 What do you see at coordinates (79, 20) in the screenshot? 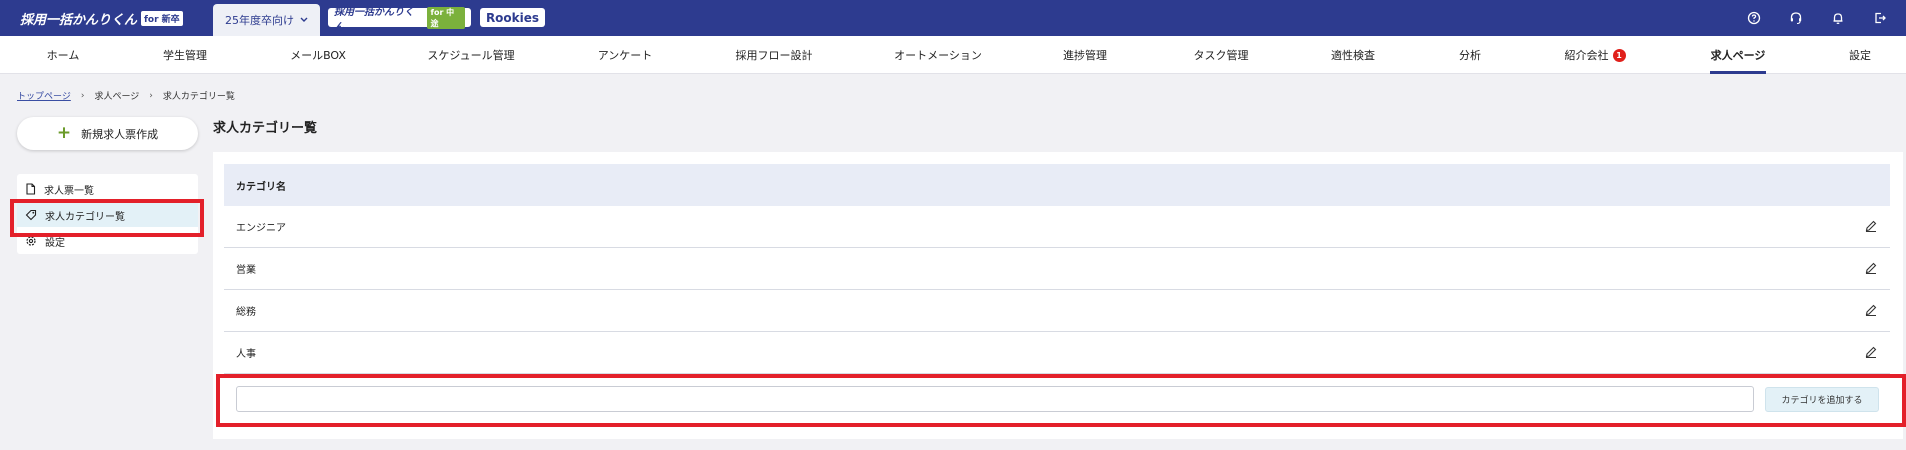
I see `logo-main-text: 採用一括かんりくん` at bounding box center [79, 20].